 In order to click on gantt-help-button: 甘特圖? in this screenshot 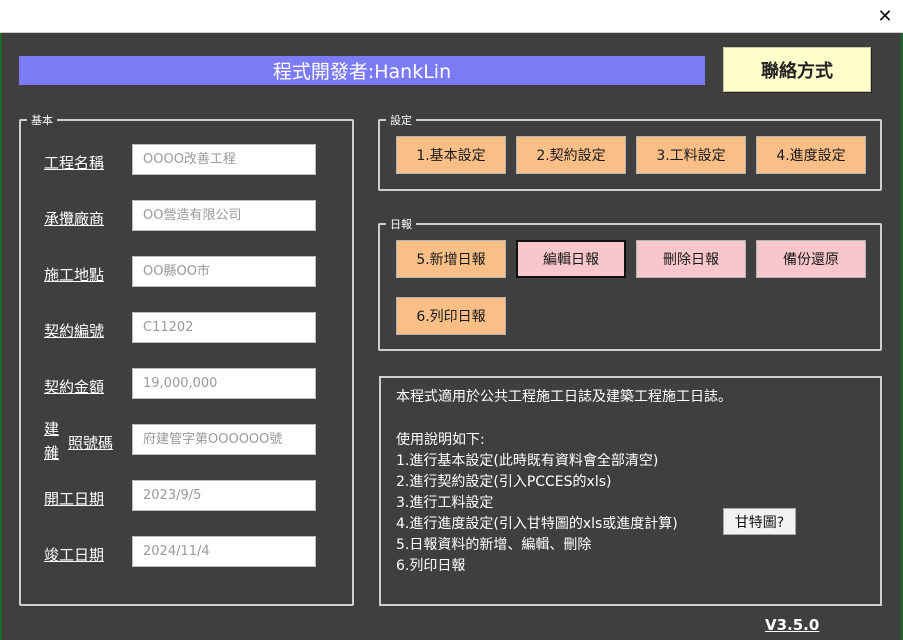, I will do `click(759, 521)`.